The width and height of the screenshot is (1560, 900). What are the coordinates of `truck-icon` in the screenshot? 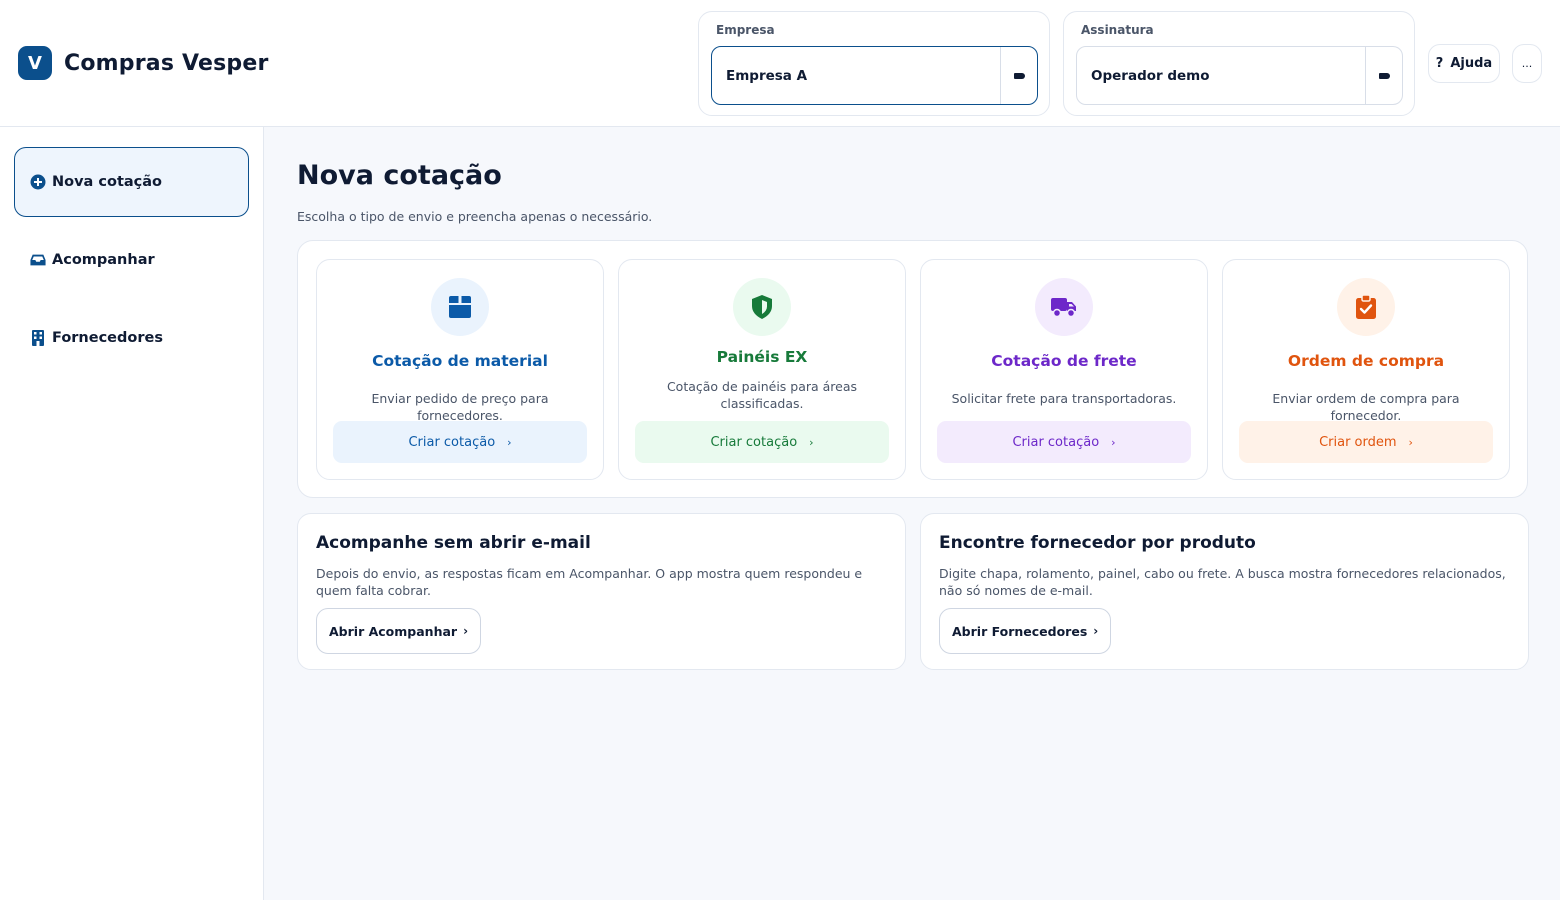 It's located at (1064, 307).